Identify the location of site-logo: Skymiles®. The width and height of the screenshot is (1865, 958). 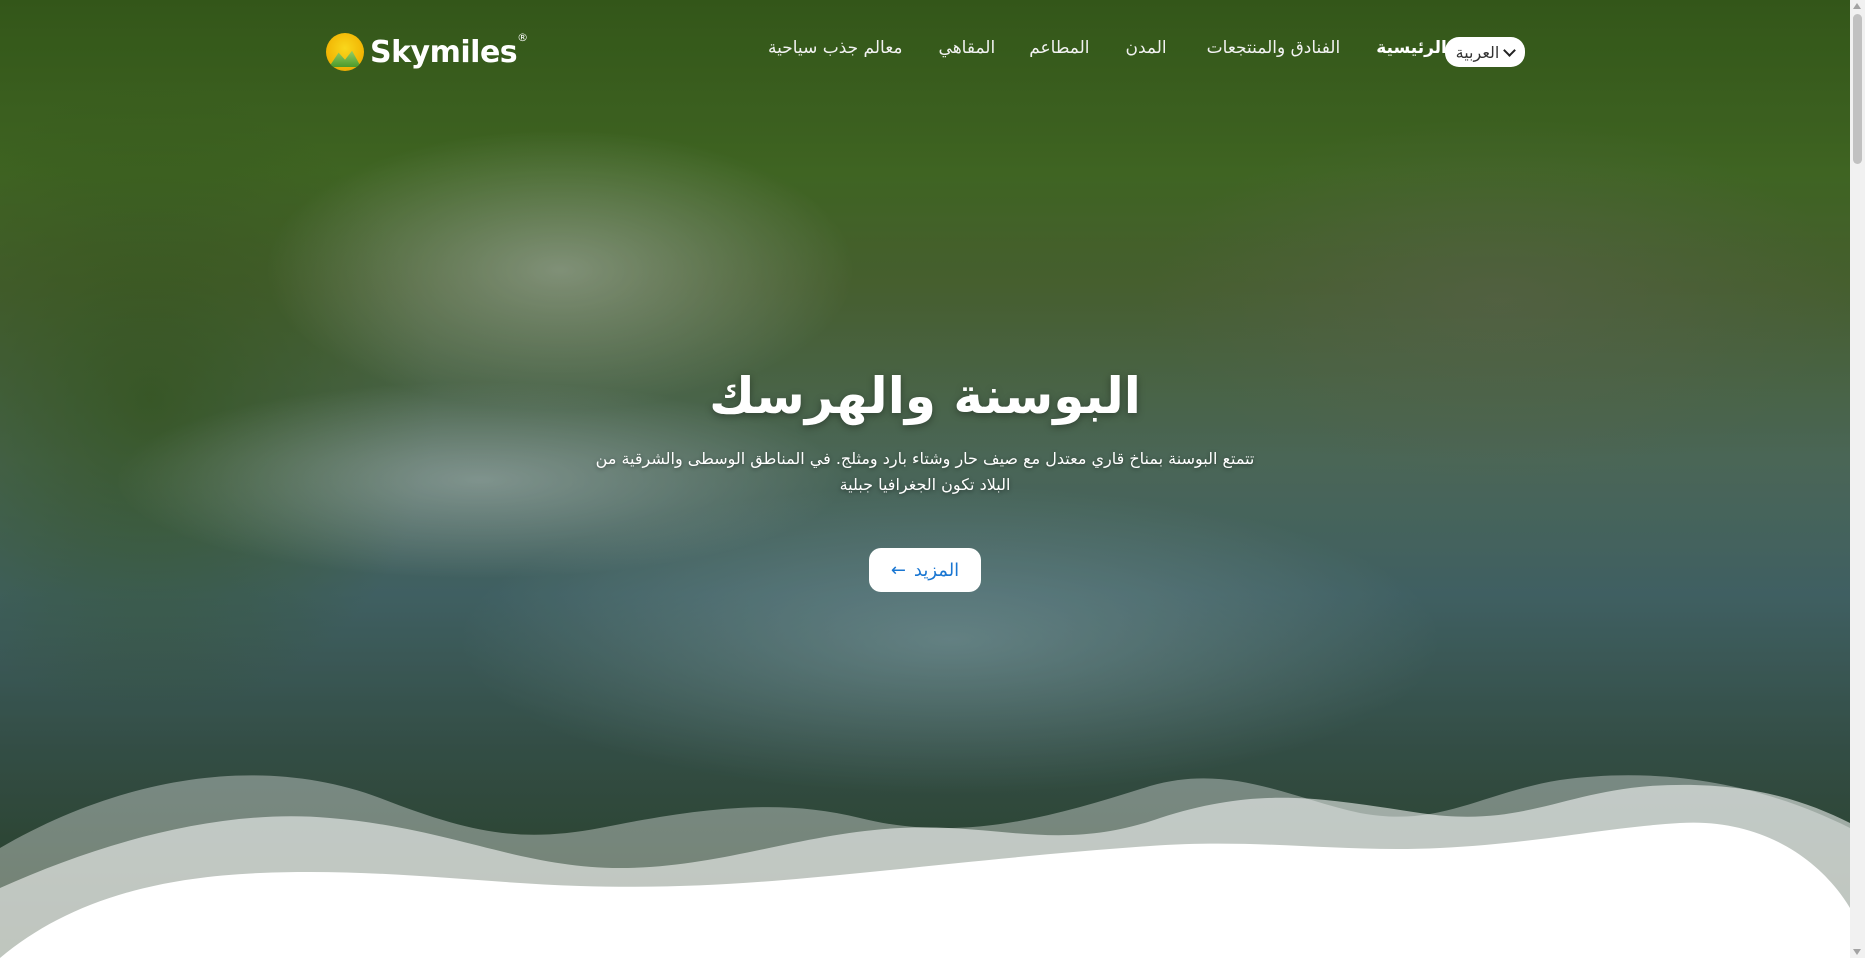
(427, 51).